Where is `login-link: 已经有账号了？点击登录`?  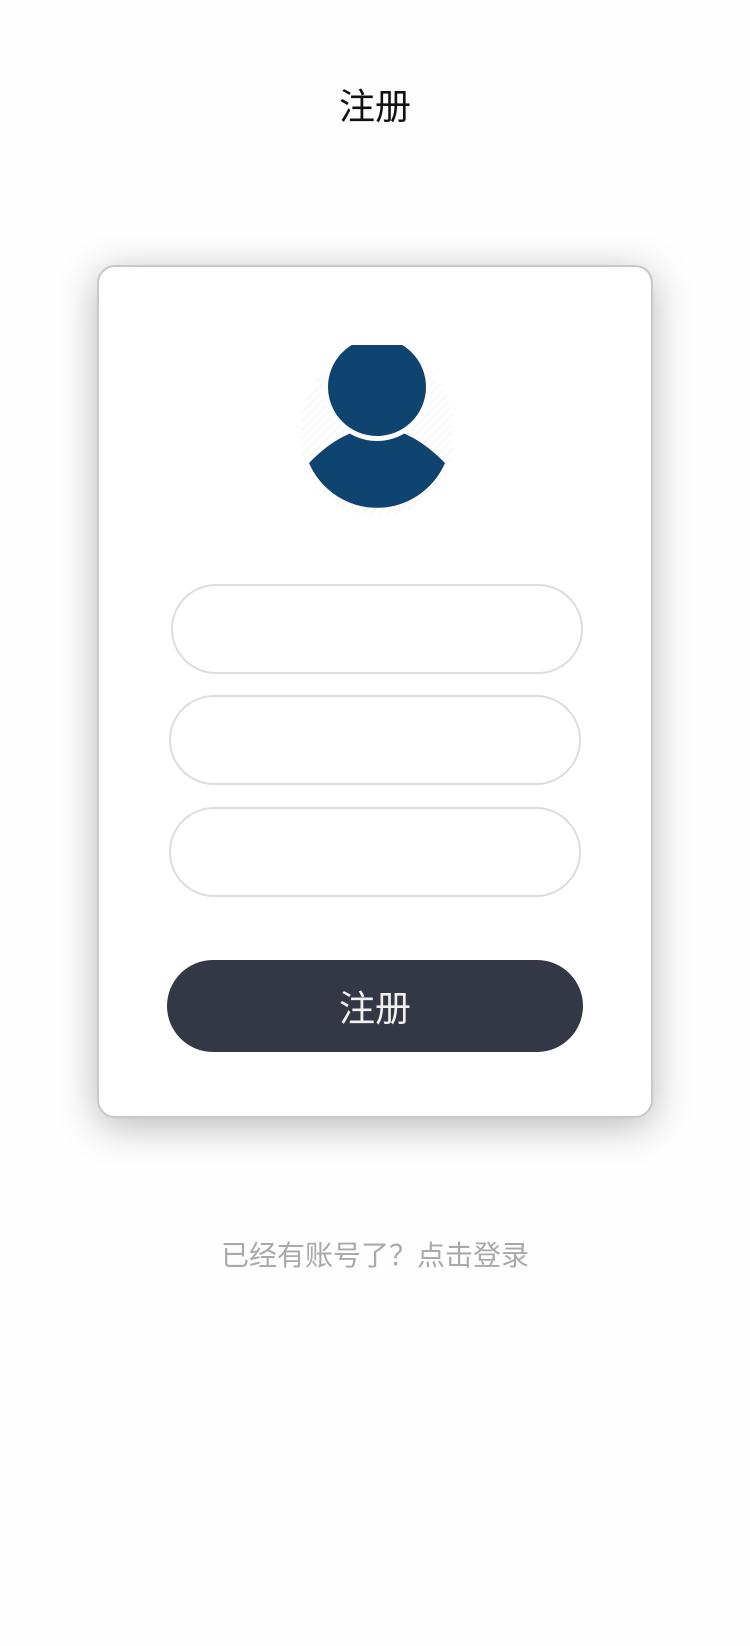 login-link: 已经有账号了？点击登录 is located at coordinates (375, 1256).